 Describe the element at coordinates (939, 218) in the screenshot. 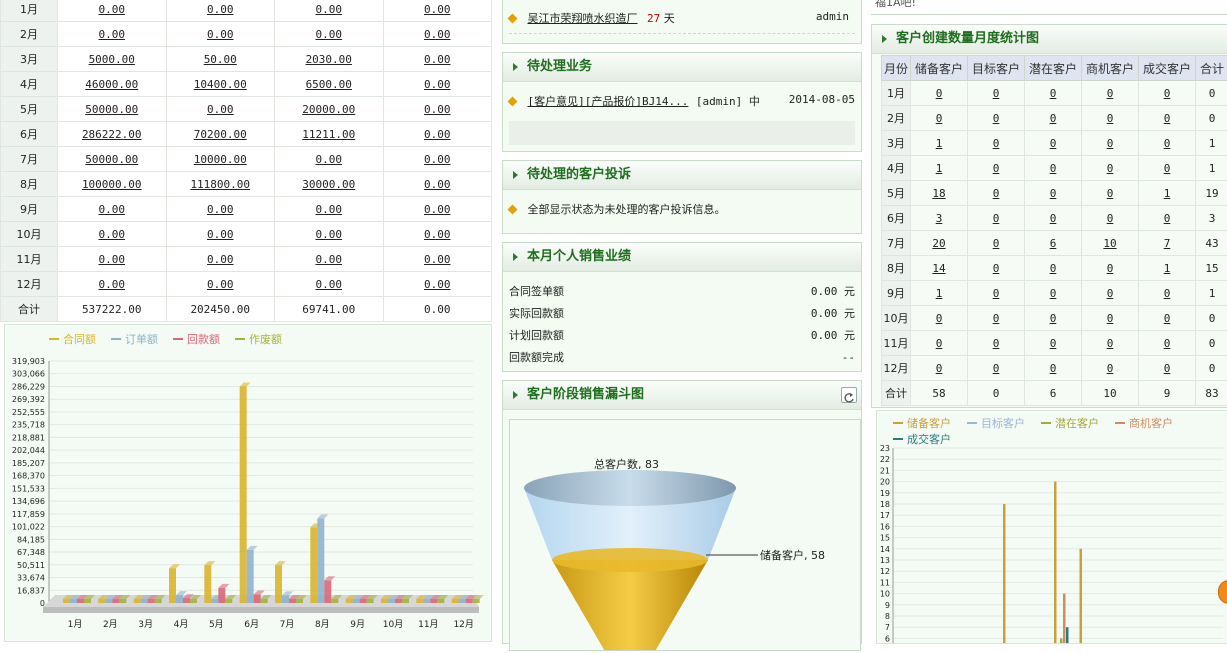

I see `count-link: 3` at that location.